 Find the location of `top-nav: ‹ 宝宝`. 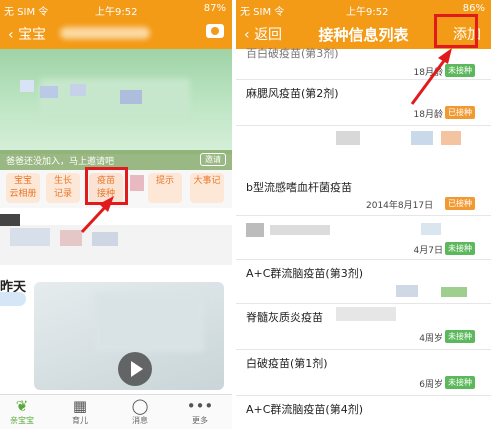

top-nav: ‹ 宝宝 is located at coordinates (116, 33).